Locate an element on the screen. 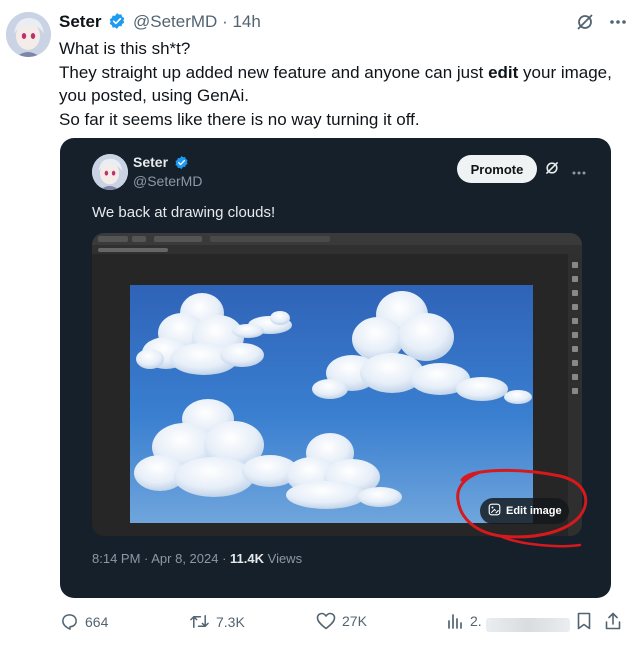  share-button is located at coordinates (613, 621).